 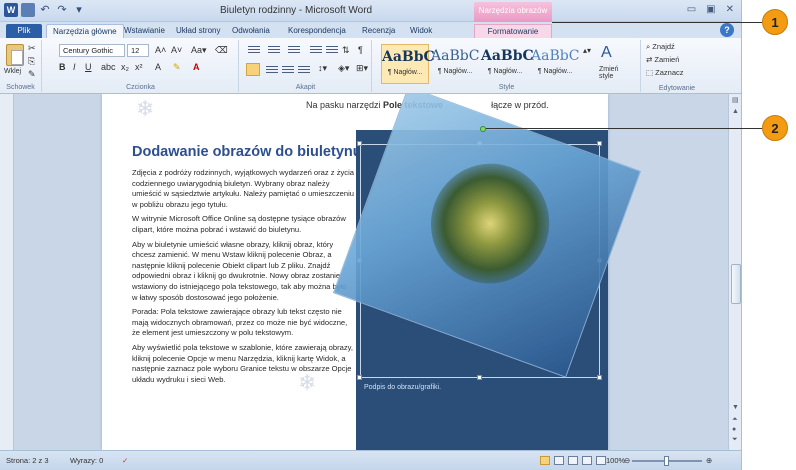 What do you see at coordinates (125, 67) in the screenshot?
I see `subscript-icon: x₂` at bounding box center [125, 67].